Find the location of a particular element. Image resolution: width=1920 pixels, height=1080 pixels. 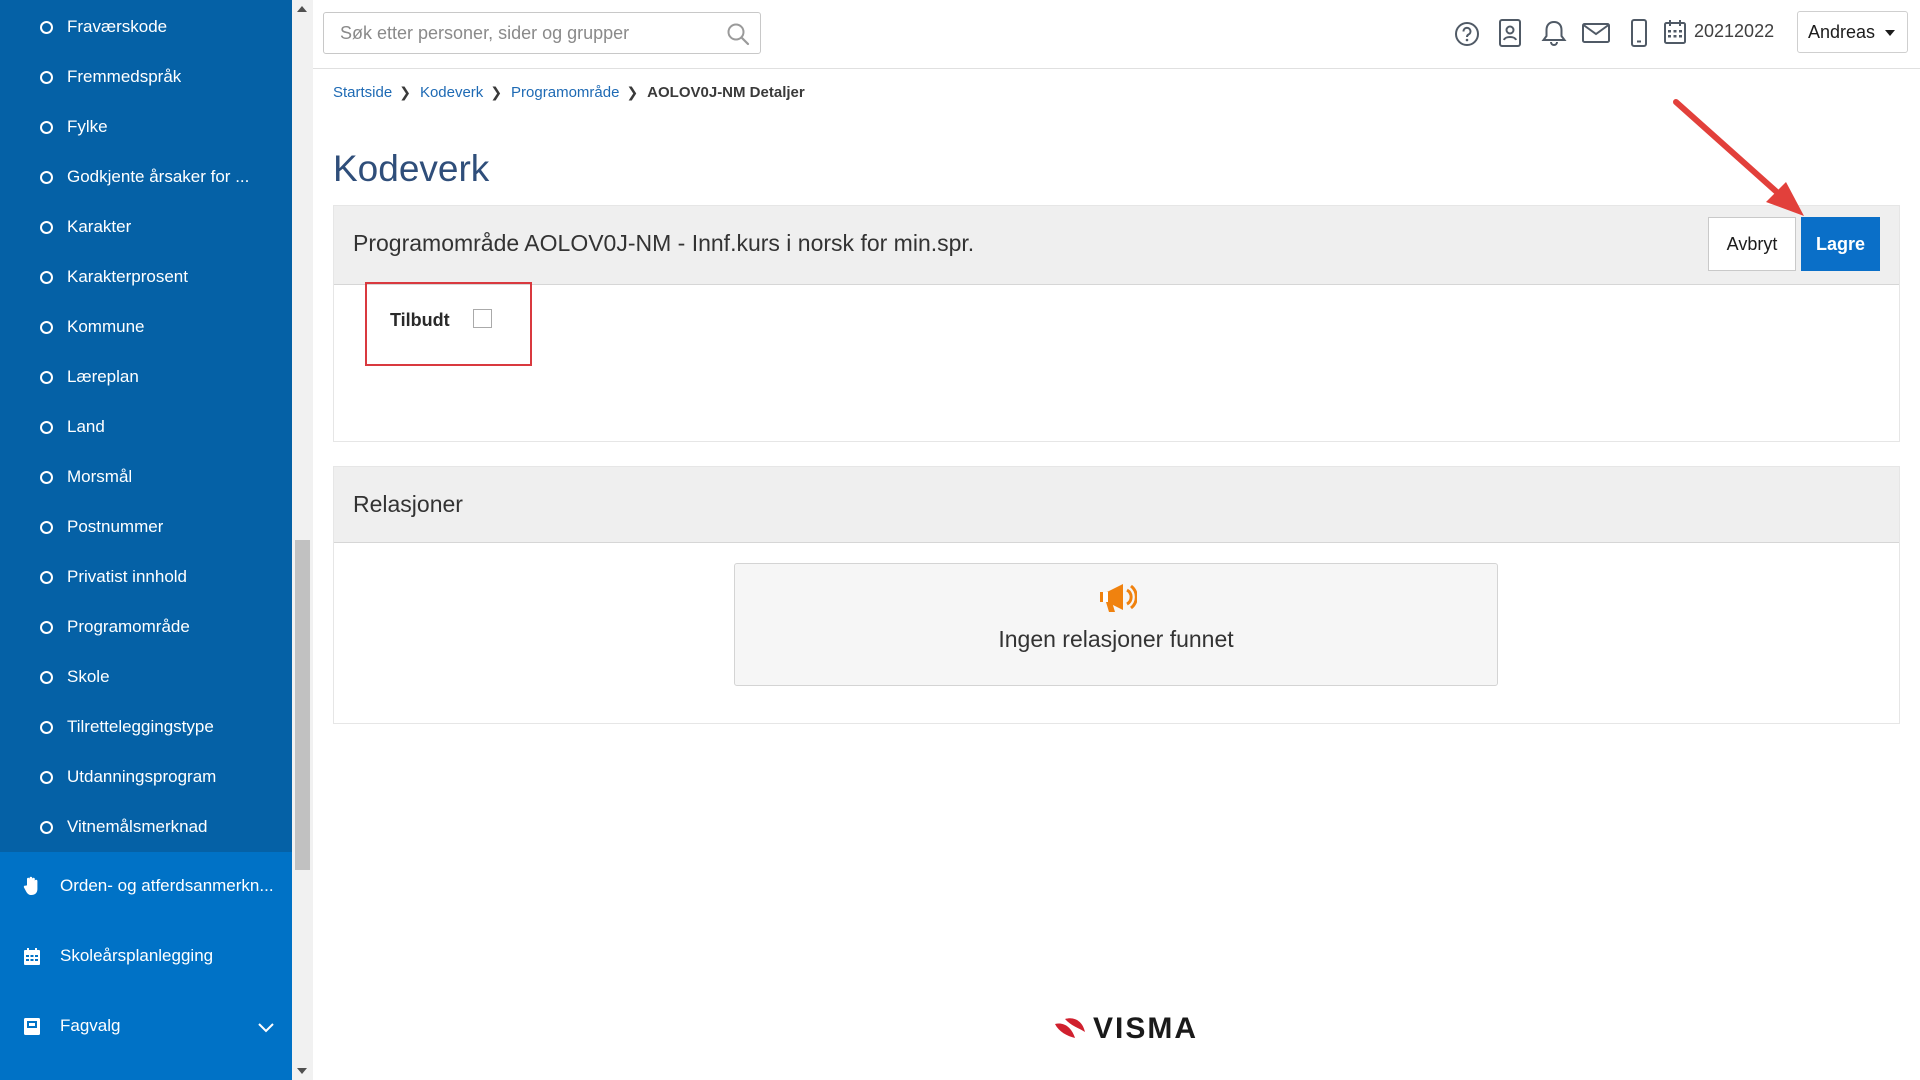

school-year: 20212022 is located at coordinates (1734, 31).